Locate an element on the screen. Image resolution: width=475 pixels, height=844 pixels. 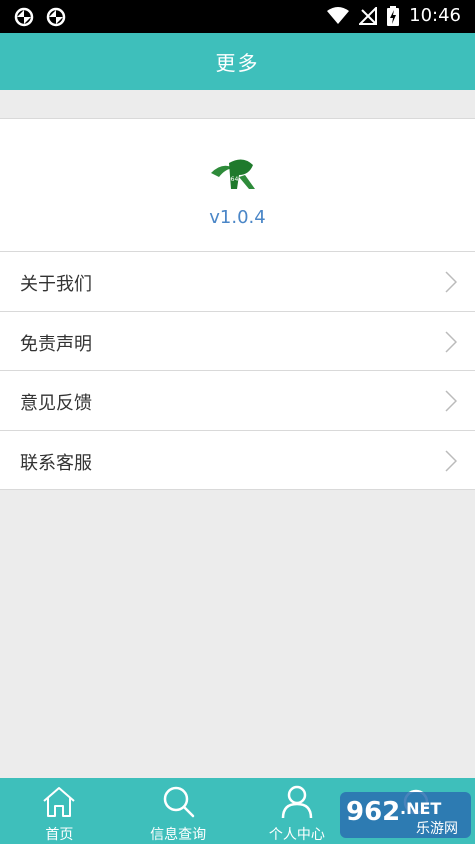
status-bar: 10:46 is located at coordinates (237, 16).